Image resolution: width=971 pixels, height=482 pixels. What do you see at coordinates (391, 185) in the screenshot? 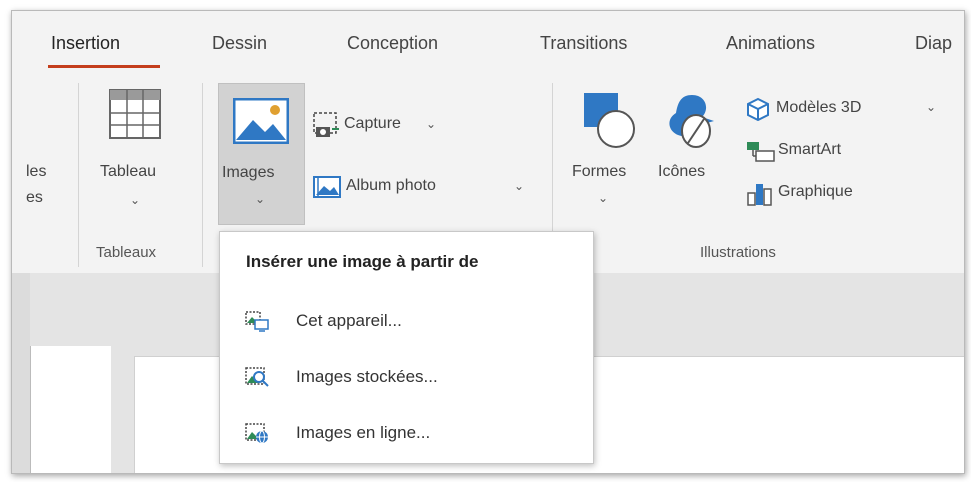
I see `album-photo-label: Album photo` at bounding box center [391, 185].